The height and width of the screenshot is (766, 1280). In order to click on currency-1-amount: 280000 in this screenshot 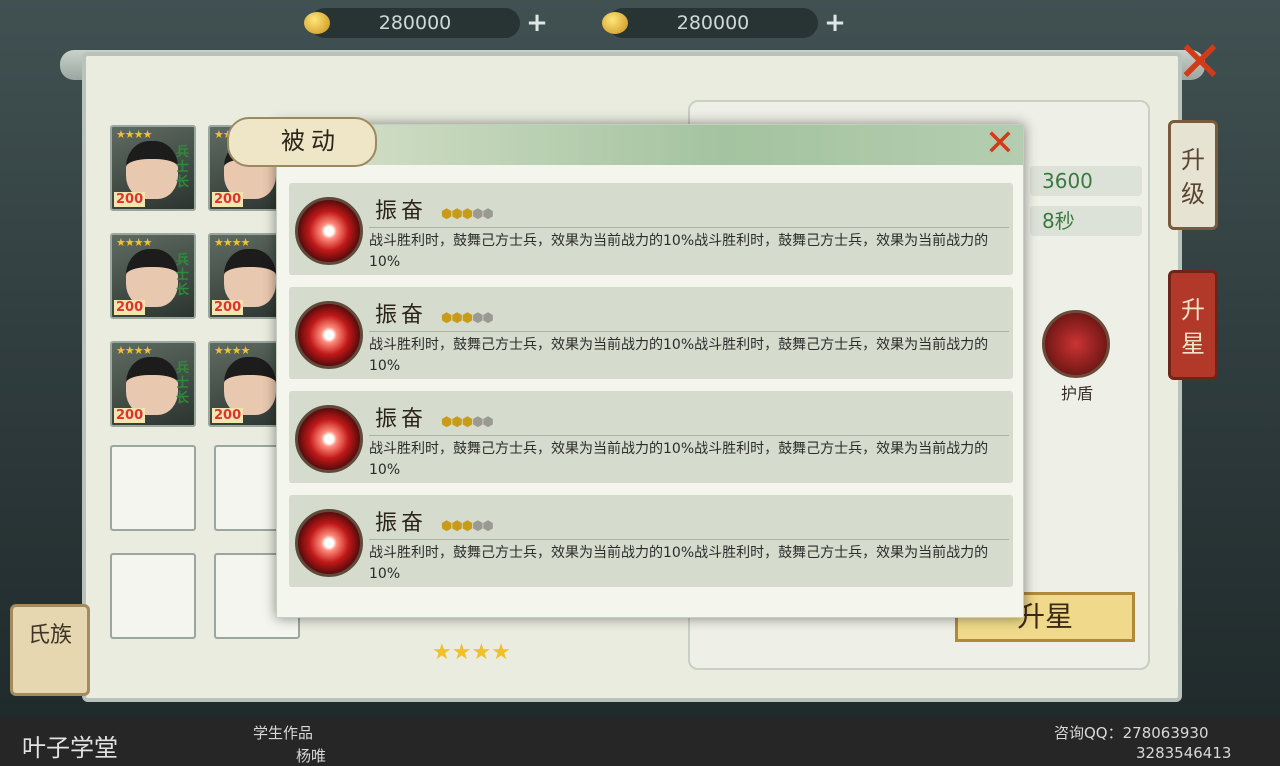, I will do `click(415, 23)`.